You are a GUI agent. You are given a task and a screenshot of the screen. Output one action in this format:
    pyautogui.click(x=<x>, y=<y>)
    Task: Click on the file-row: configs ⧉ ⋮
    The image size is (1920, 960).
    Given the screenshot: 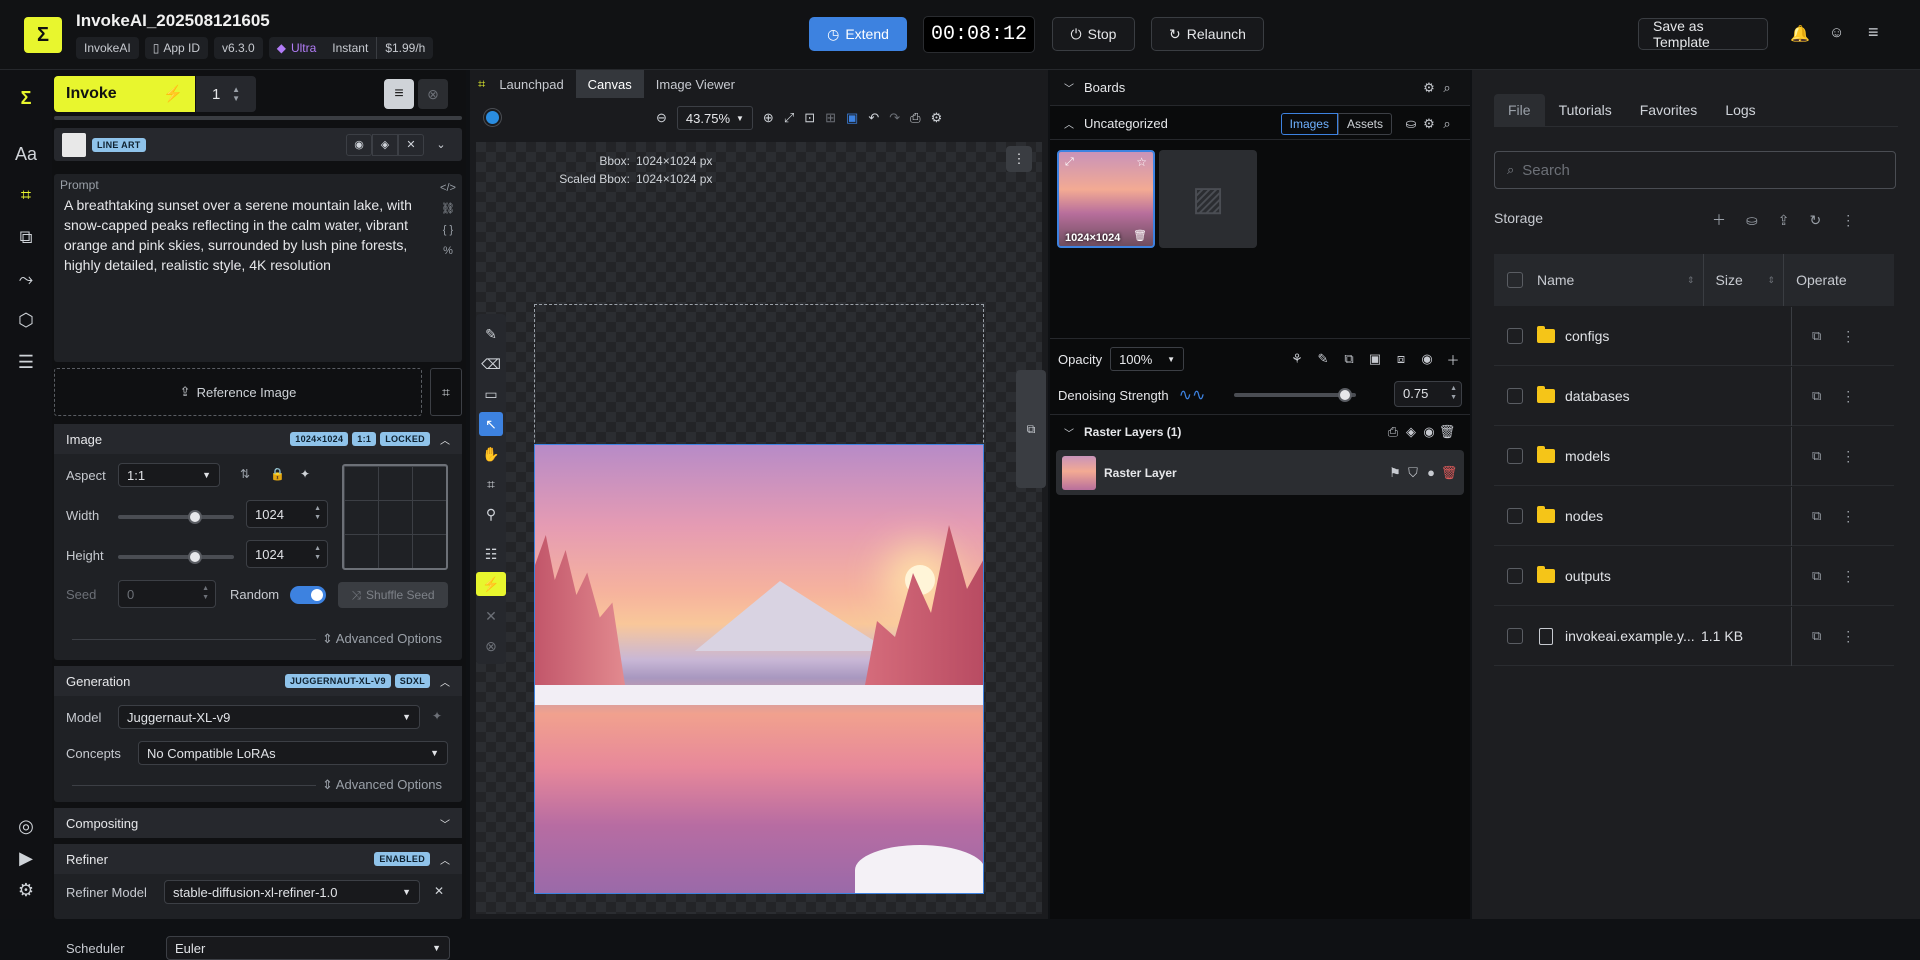 What is the action you would take?
    pyautogui.click(x=1694, y=336)
    